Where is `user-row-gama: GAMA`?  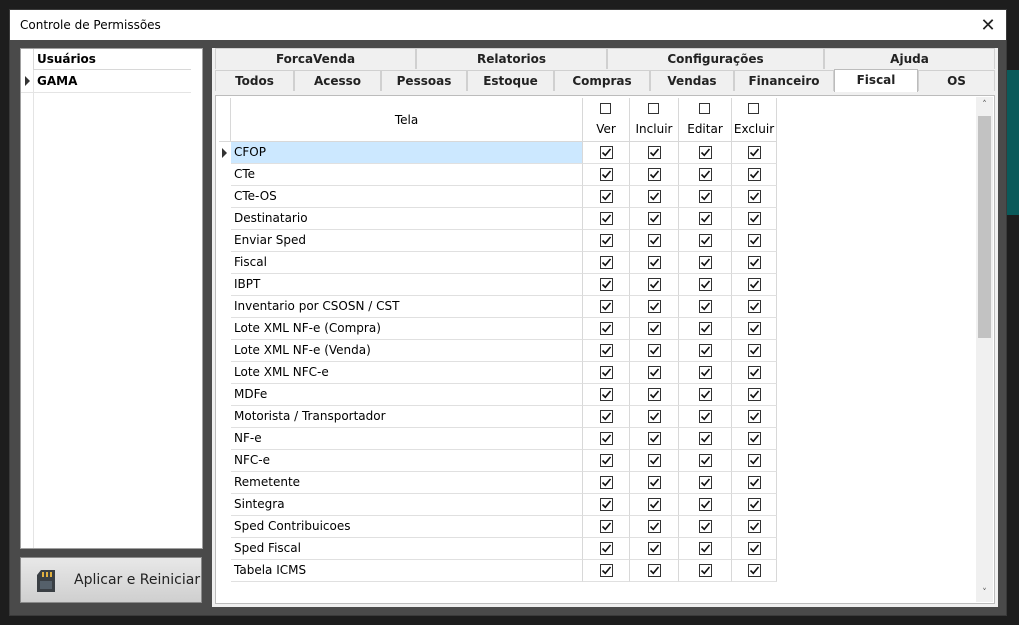 user-row-gama: GAMA is located at coordinates (106, 82).